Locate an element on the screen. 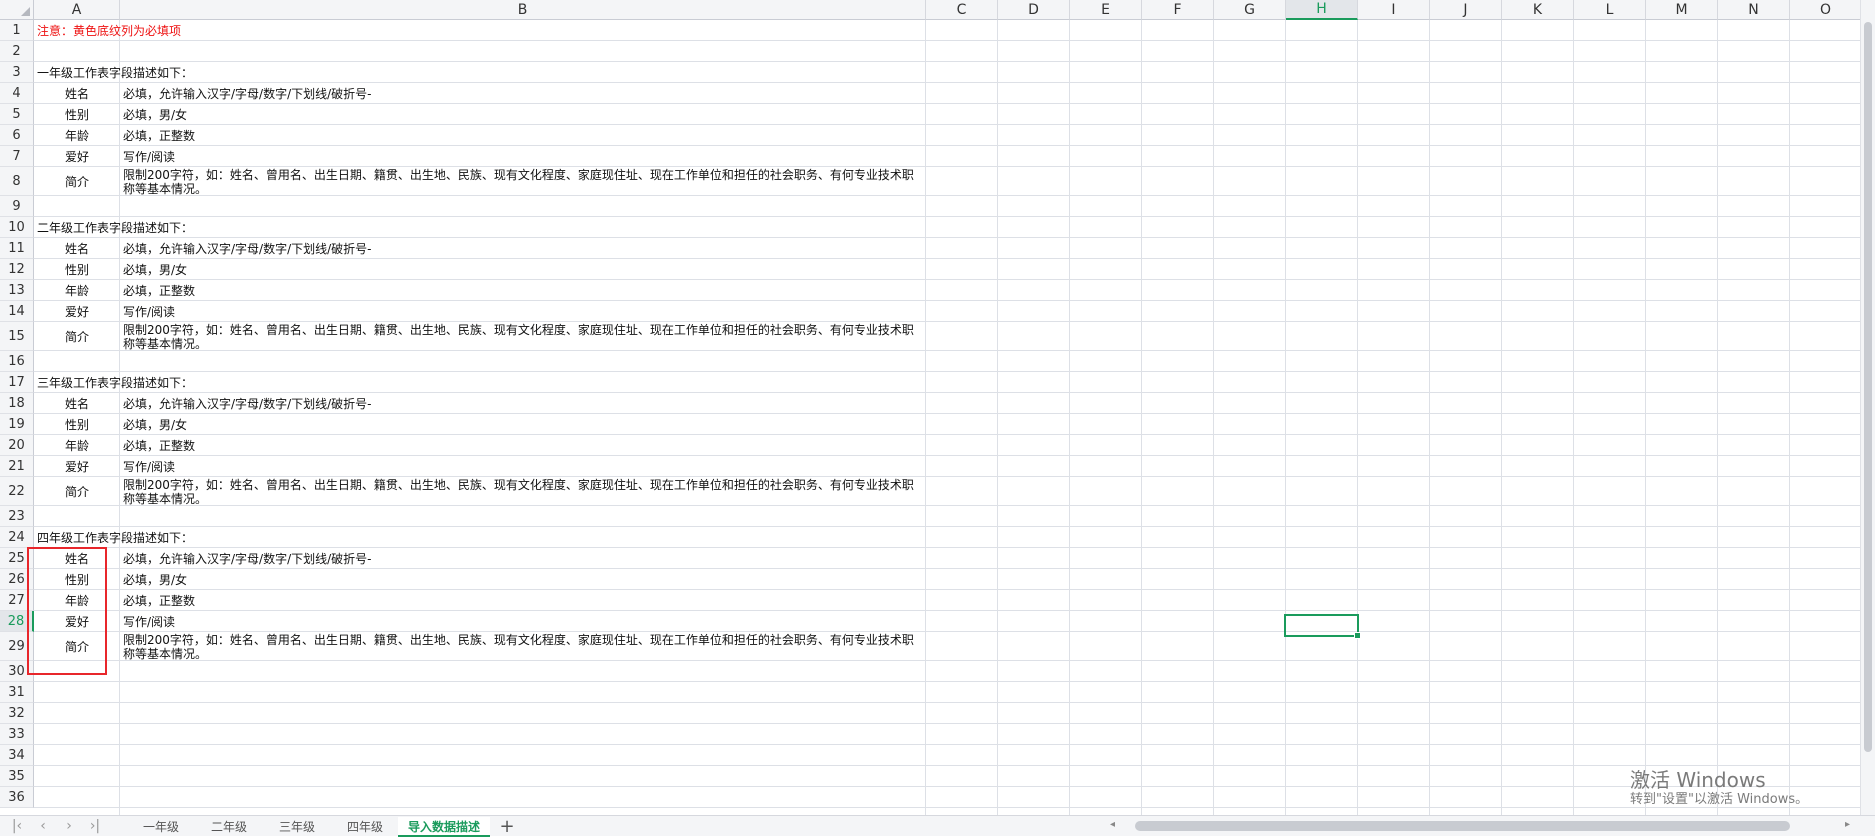 This screenshot has height=837, width=1875. row-header: 24 is located at coordinates (17, 537).